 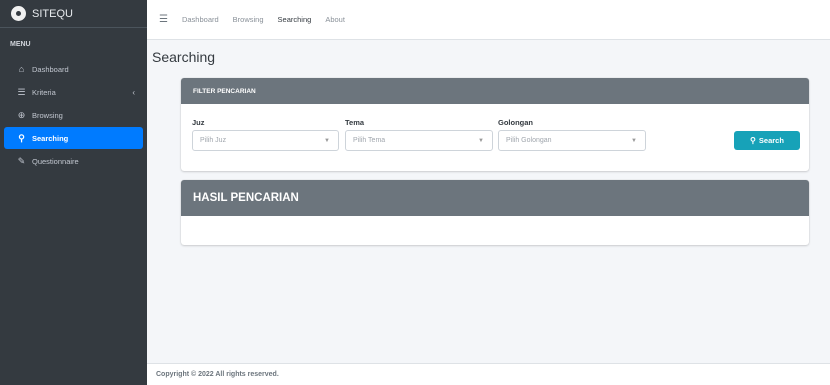 What do you see at coordinates (21, 91) in the screenshot?
I see `list-icon: ☰` at bounding box center [21, 91].